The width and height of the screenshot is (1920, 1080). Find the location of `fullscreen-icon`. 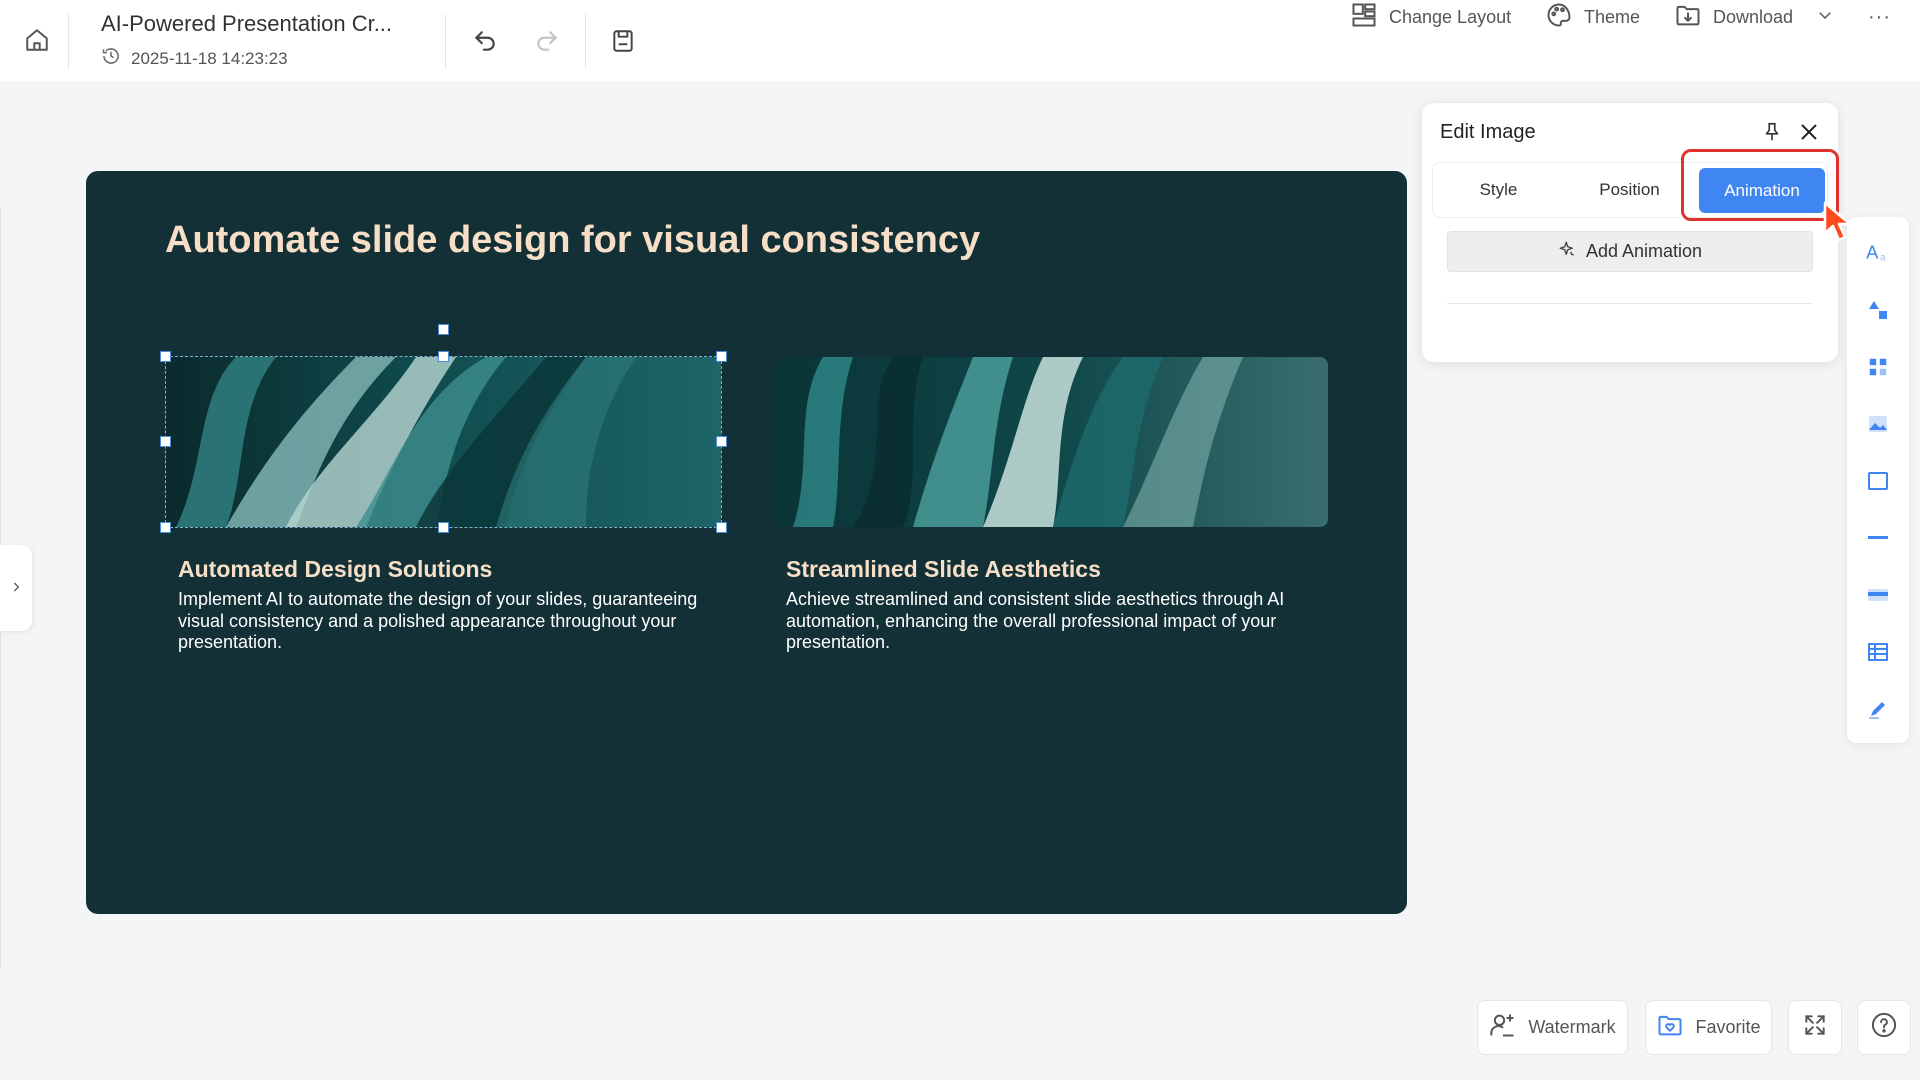

fullscreen-icon is located at coordinates (1815, 1027).